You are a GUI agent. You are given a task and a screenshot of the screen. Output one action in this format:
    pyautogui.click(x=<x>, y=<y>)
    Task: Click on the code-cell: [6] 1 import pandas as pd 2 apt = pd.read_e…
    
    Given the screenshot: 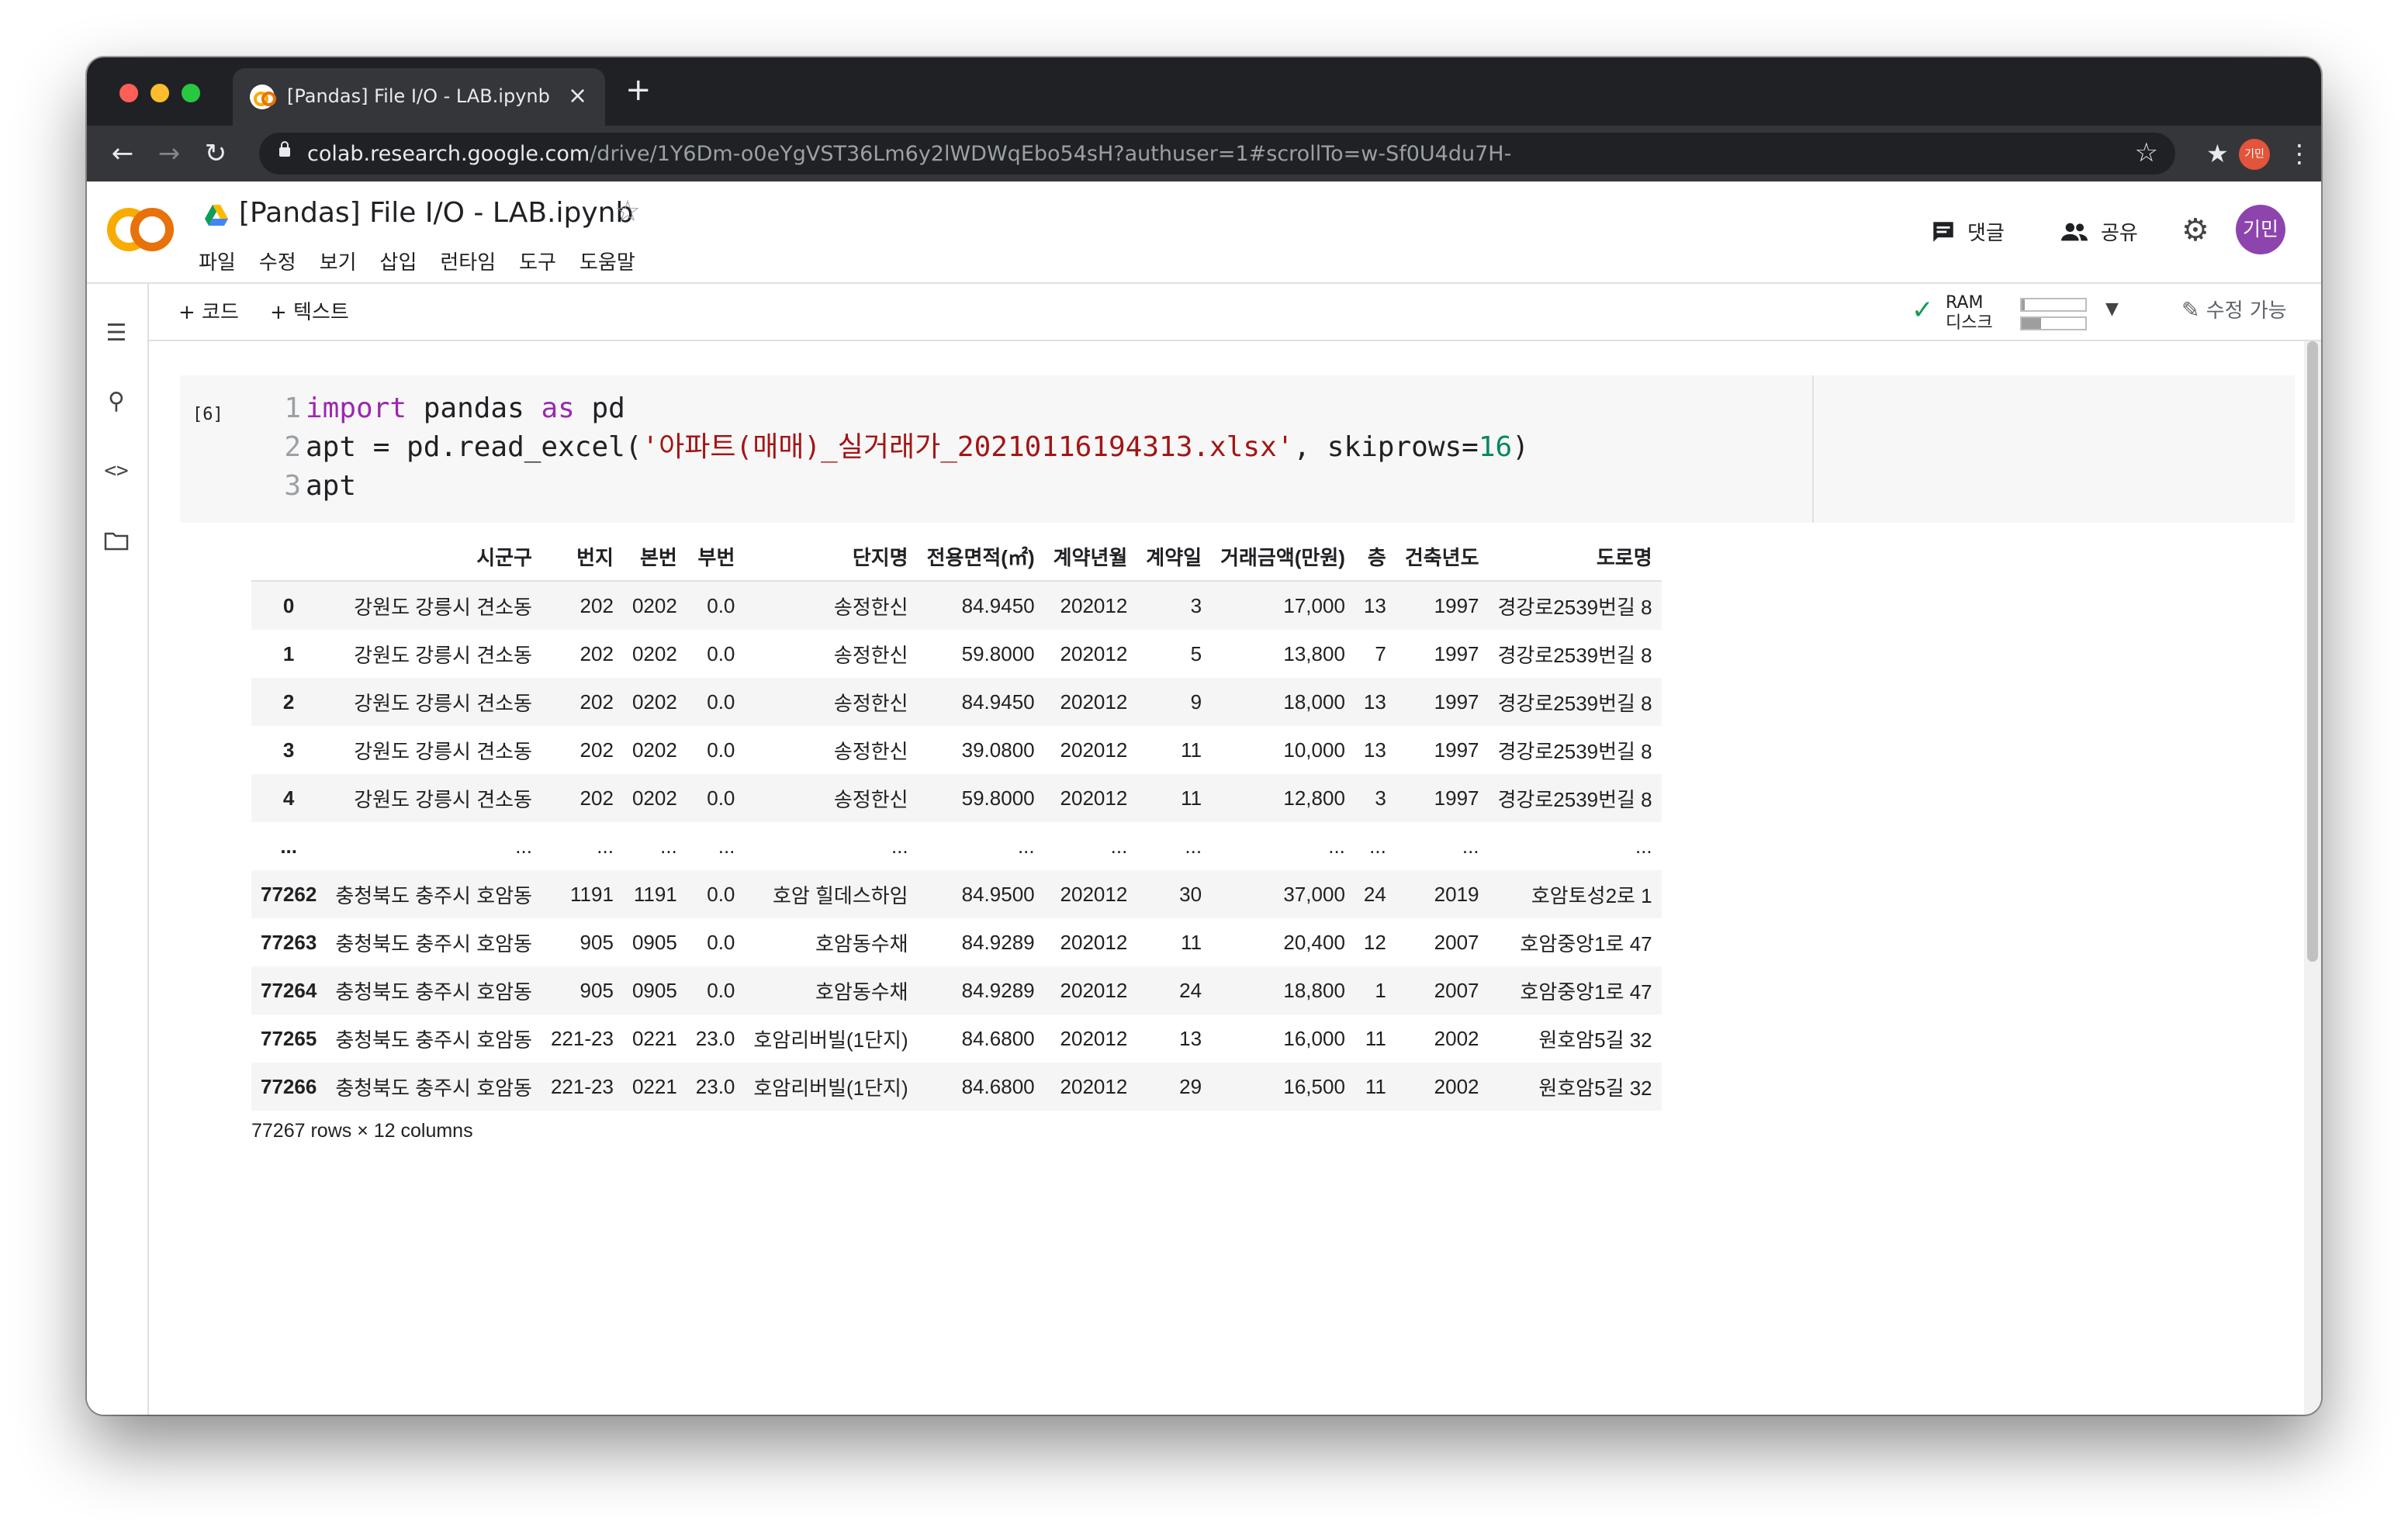 What is the action you would take?
    pyautogui.click(x=1237, y=449)
    